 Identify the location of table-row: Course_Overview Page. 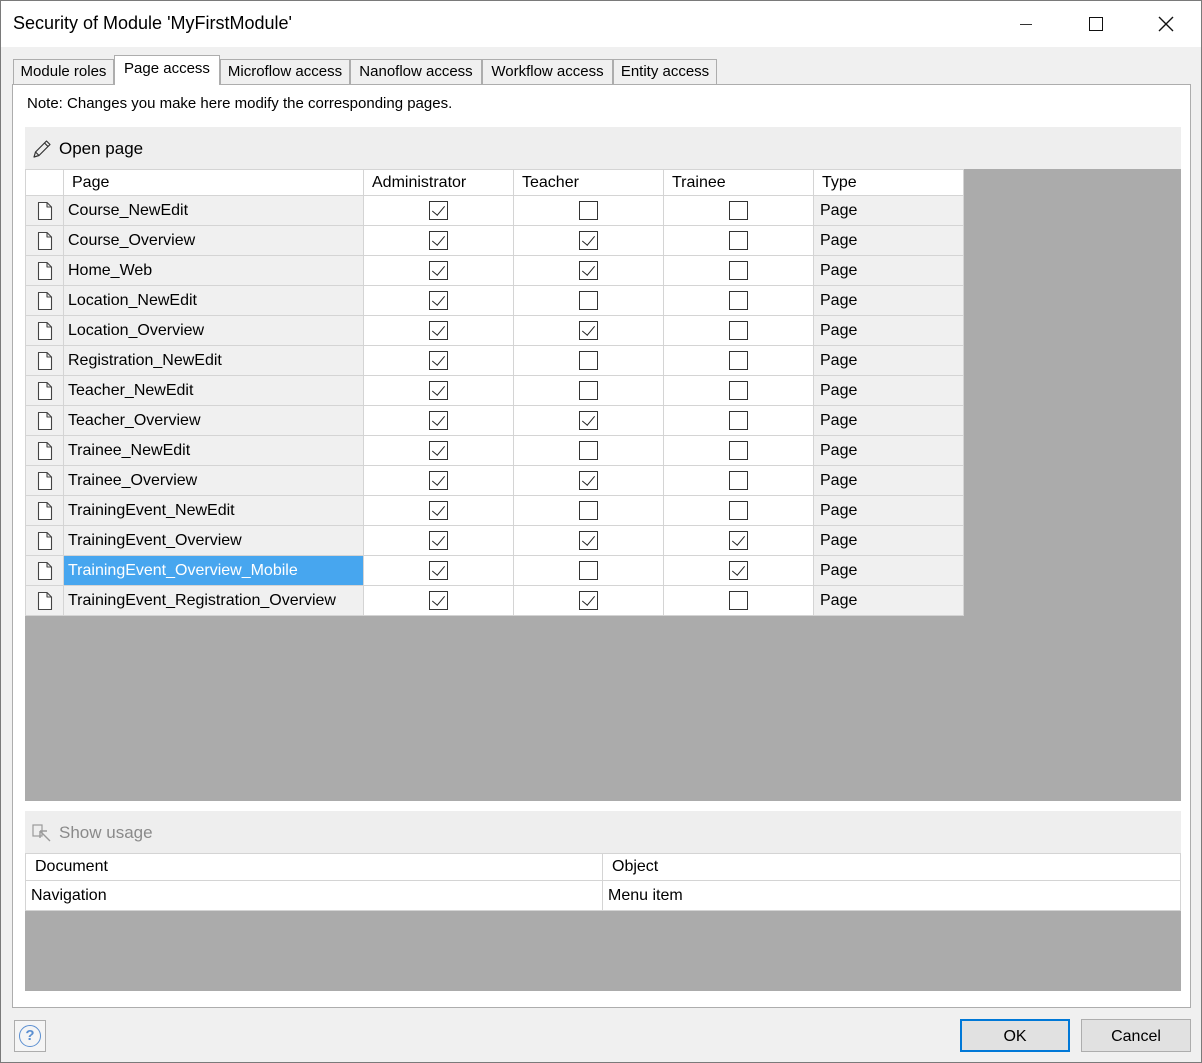
(494, 240).